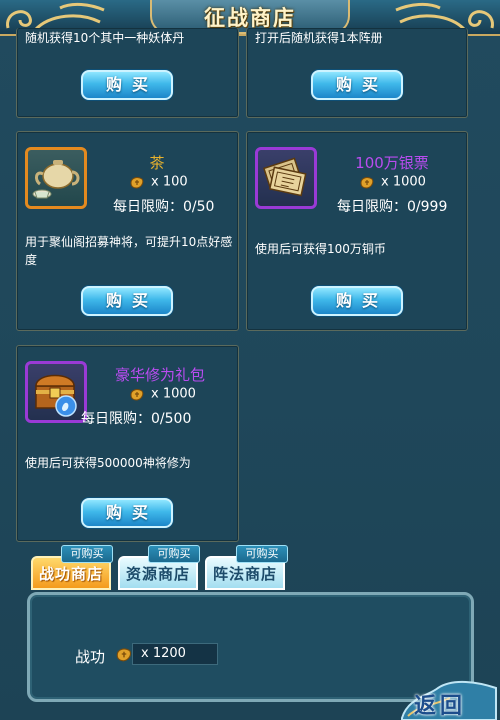  I want to click on purchase-limit: 每日限购：0/50, so click(164, 207).